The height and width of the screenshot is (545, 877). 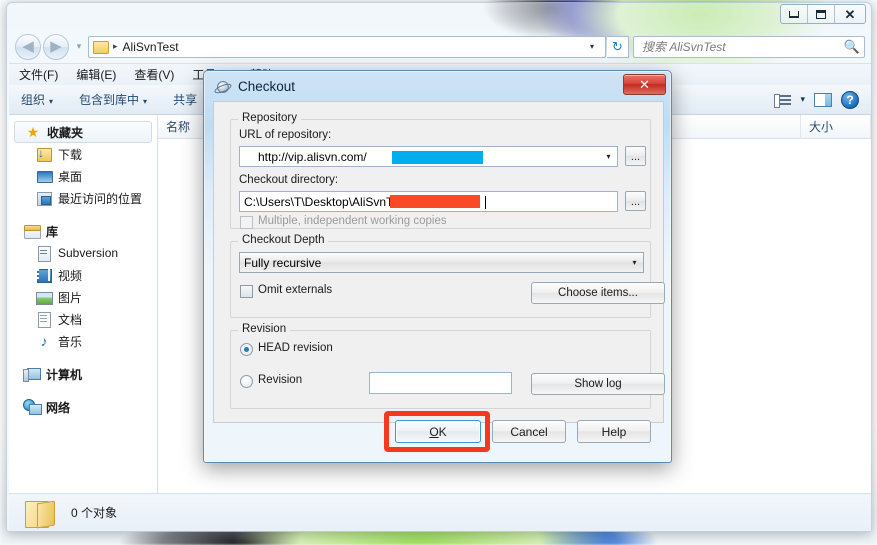 What do you see at coordinates (32, 374) in the screenshot?
I see `computer-icon` at bounding box center [32, 374].